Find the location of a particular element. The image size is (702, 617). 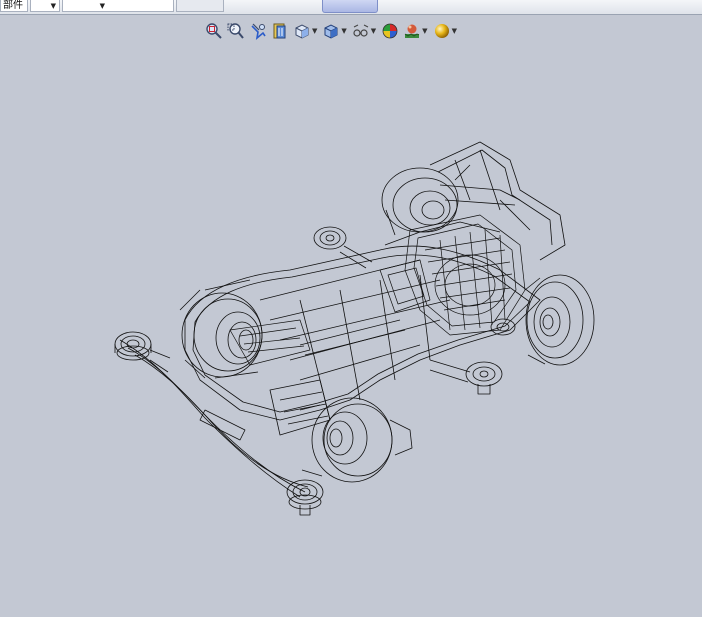

previous-view-button is located at coordinates (258, 31).